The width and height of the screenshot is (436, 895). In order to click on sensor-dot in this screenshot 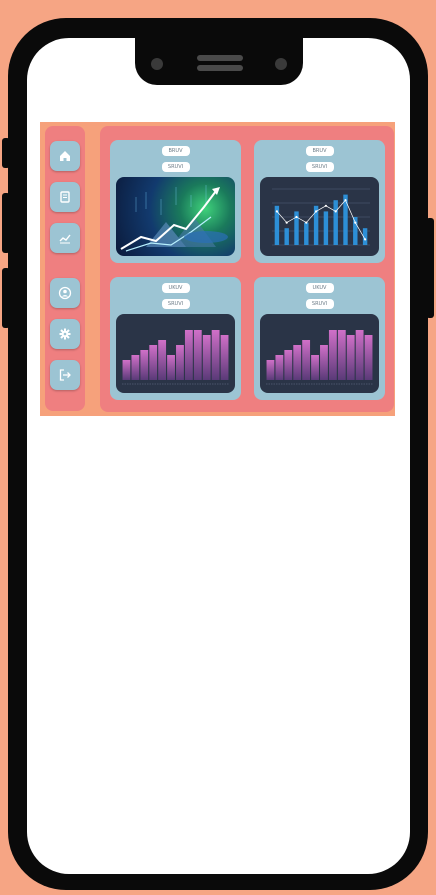, I will do `click(281, 64)`.